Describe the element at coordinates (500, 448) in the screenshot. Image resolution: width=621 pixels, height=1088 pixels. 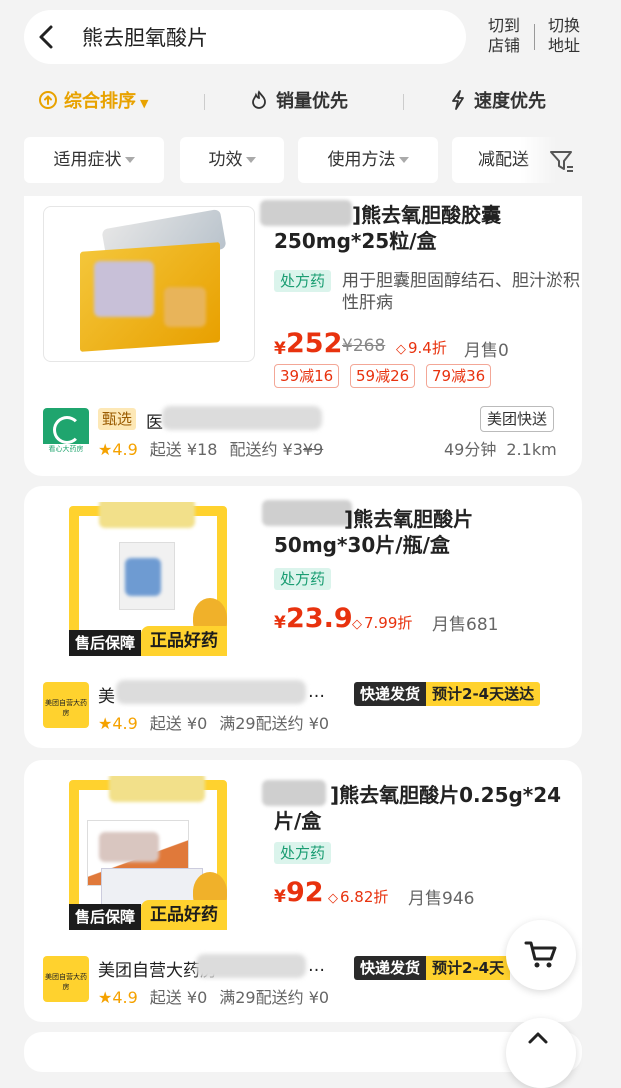
I see `delivery-eta: 49分钟 2.1km` at that location.